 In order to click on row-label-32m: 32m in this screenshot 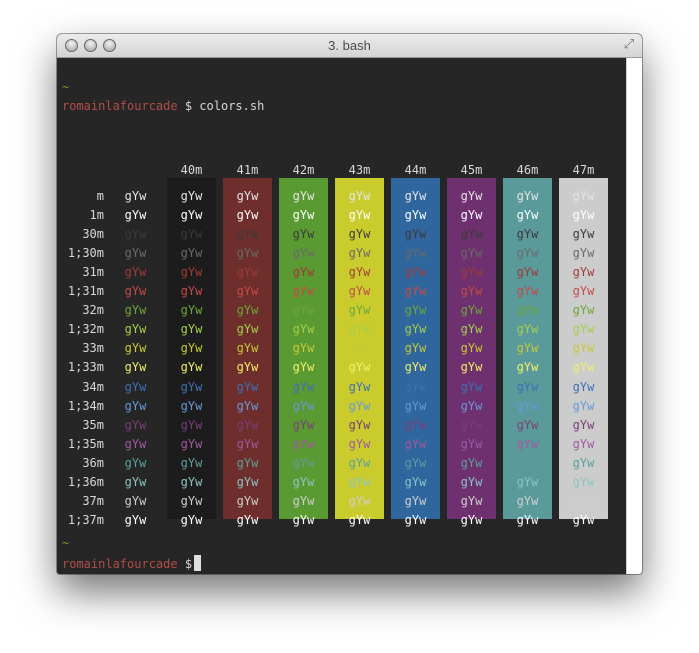, I will do `click(93, 310)`.